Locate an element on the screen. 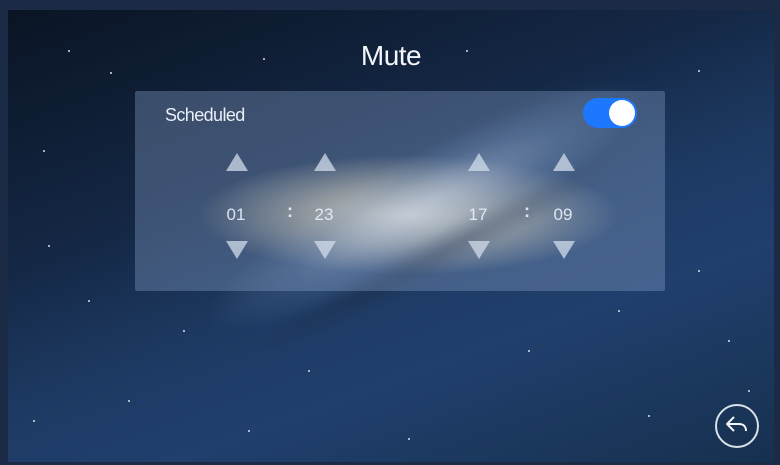 This screenshot has width=780, height=465. toggle-knob is located at coordinates (622, 113).